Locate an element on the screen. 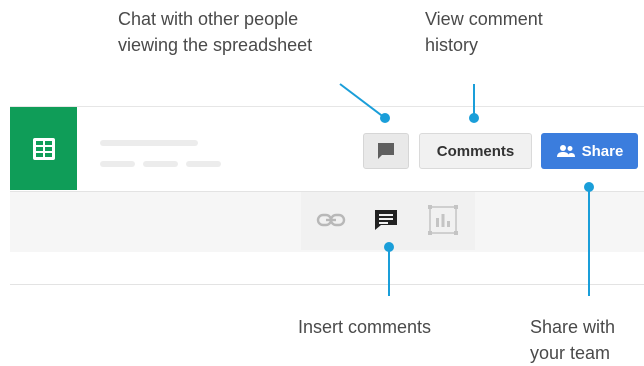 The height and width of the screenshot is (366, 644). chart-icon is located at coordinates (443, 220).